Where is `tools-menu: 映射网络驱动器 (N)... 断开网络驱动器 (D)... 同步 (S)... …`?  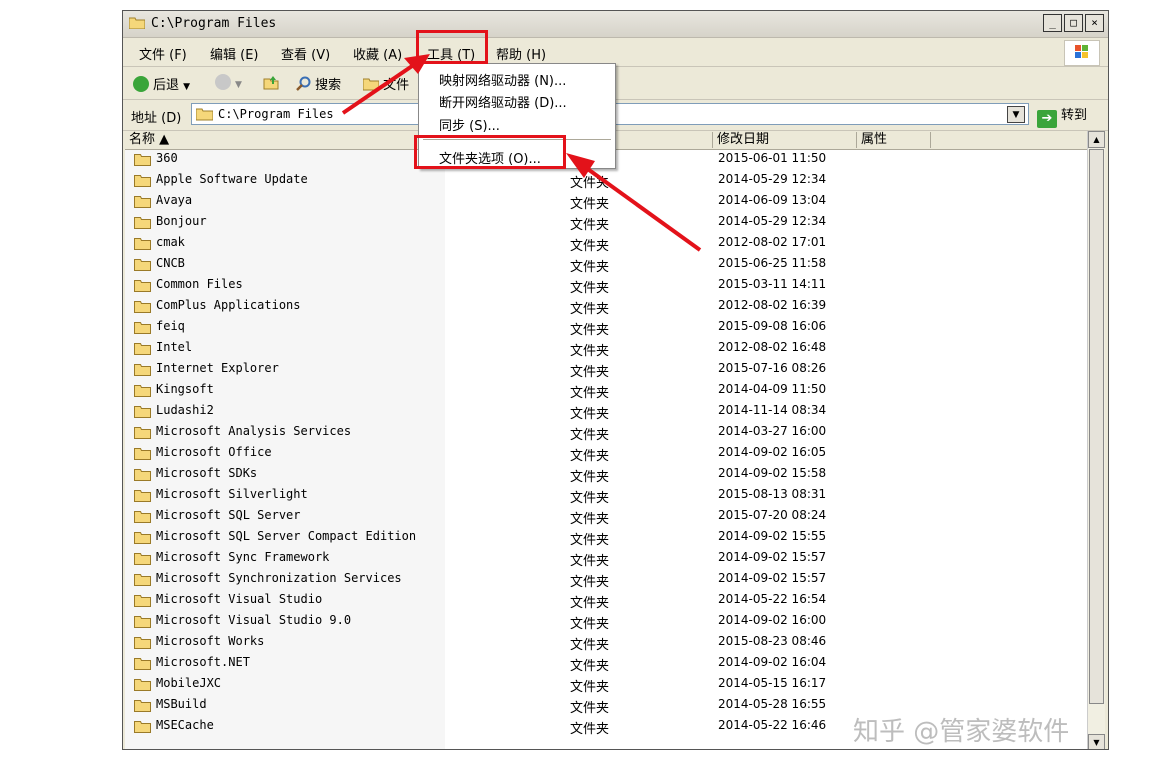
tools-menu: 映射网络驱动器 (N)... 断开网络驱动器 (D)... 同步 (S)... … is located at coordinates (517, 116).